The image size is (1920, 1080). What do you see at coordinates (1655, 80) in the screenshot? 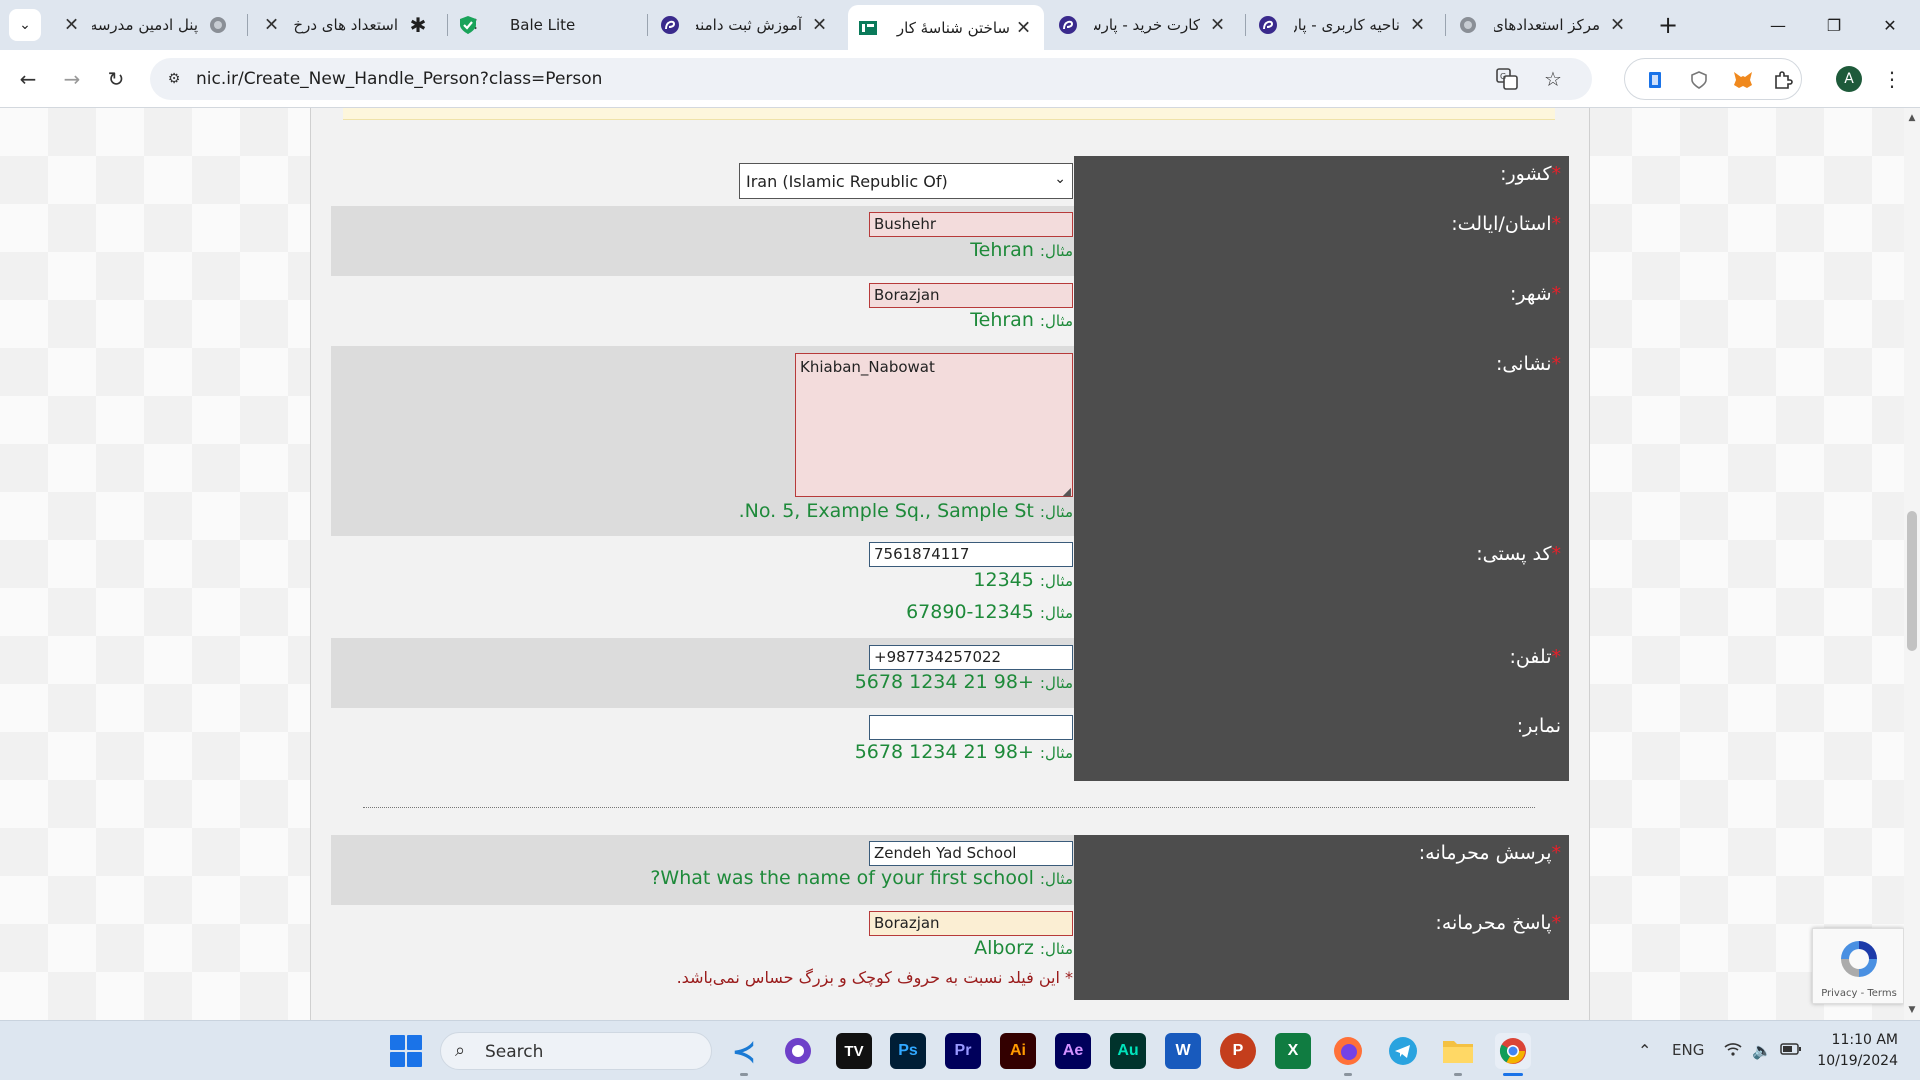
I see `reading-list-icon` at bounding box center [1655, 80].